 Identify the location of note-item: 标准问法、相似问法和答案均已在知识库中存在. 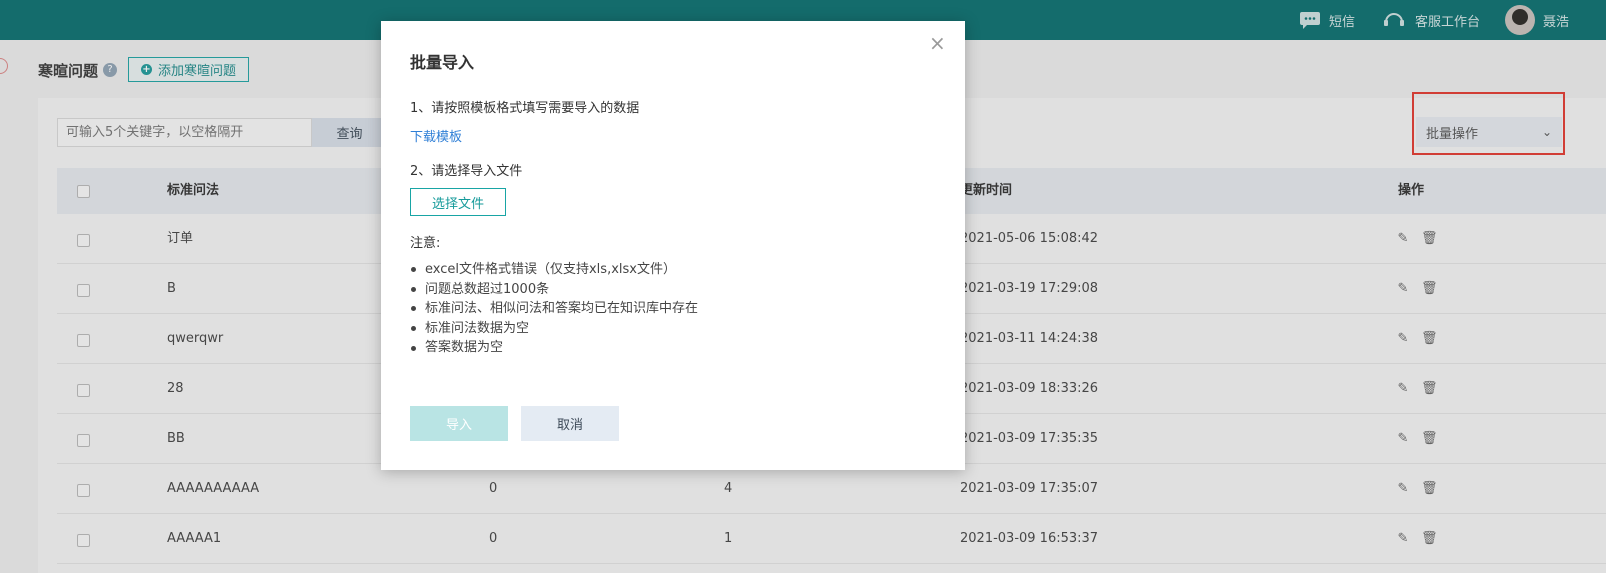
(554, 309).